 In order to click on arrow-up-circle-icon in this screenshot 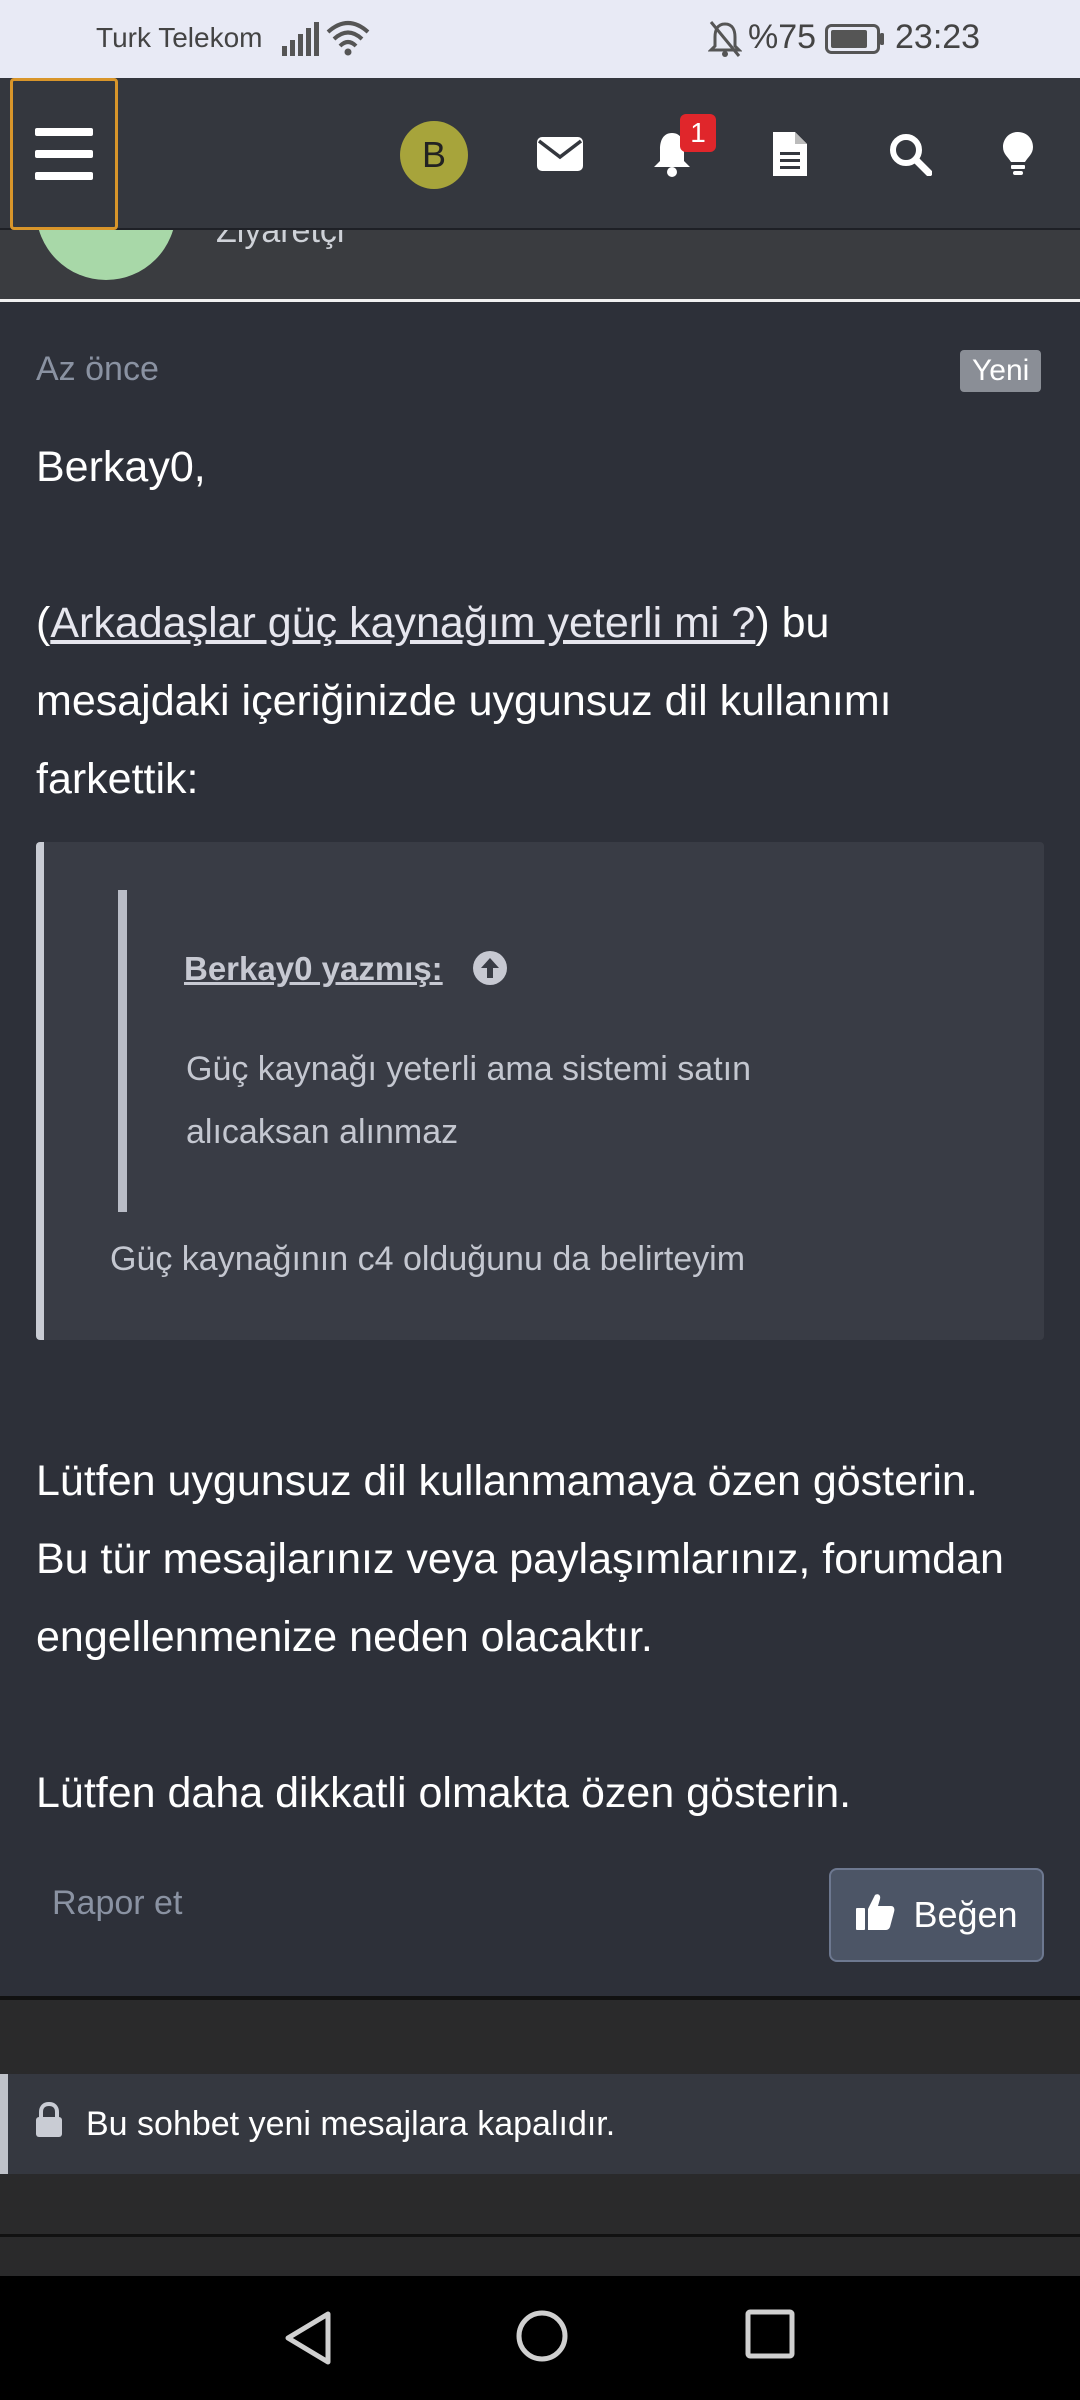, I will do `click(490, 970)`.